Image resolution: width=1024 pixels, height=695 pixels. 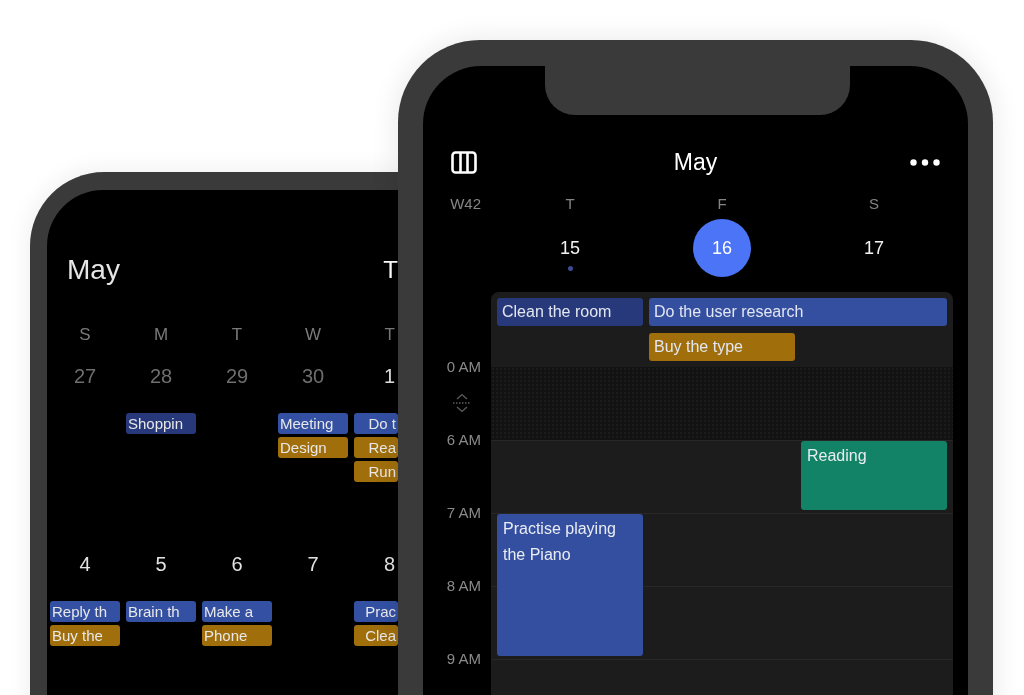 I want to click on date-number: 27, so click(x=85, y=376).